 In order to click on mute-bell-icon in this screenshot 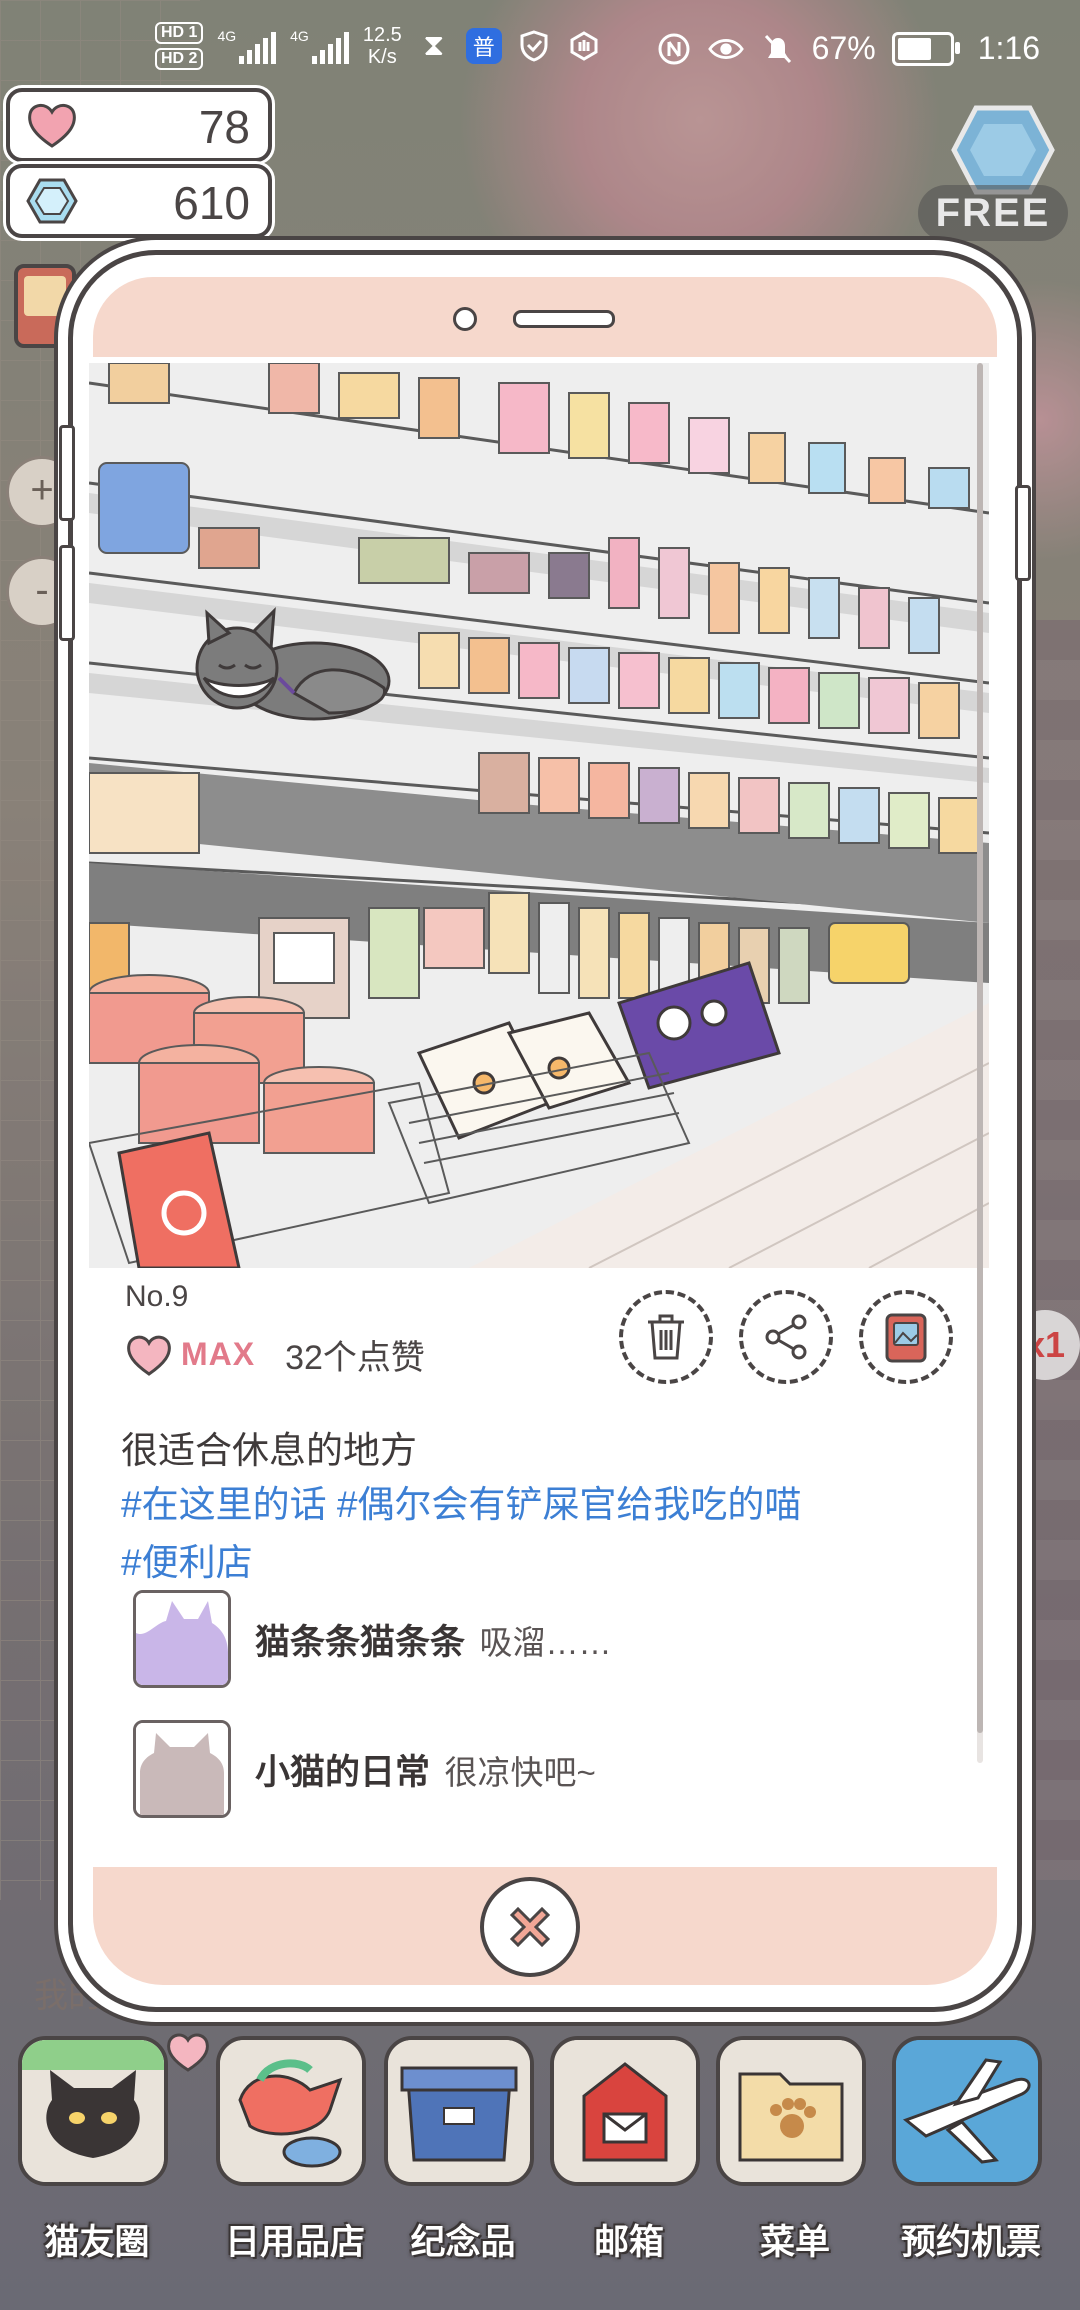, I will do `click(778, 49)`.